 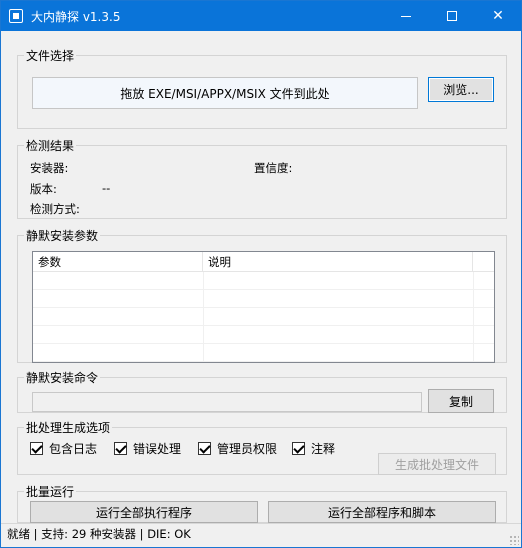 What do you see at coordinates (99, 534) in the screenshot?
I see `status-text: 就绪 | 支持: 29 种安装器 | DIE: OK` at bounding box center [99, 534].